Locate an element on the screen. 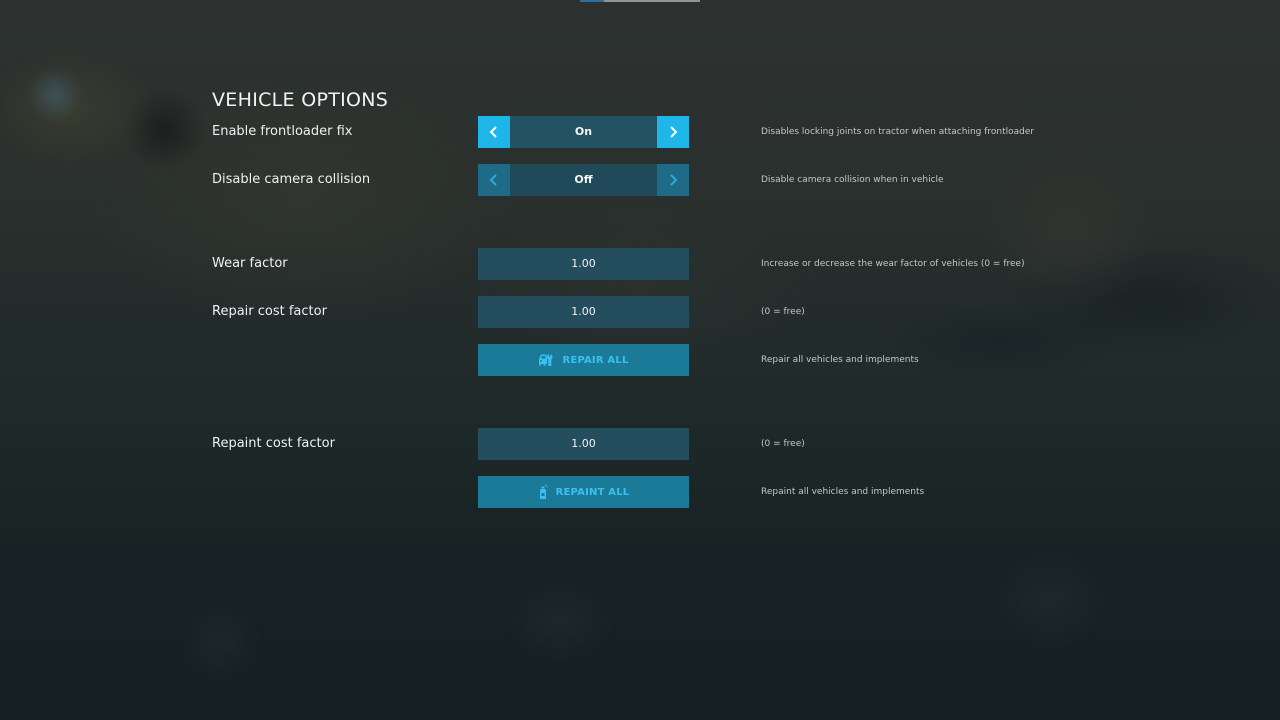  setting-description: Disable camera collision when in vehicle is located at coordinates (852, 180).